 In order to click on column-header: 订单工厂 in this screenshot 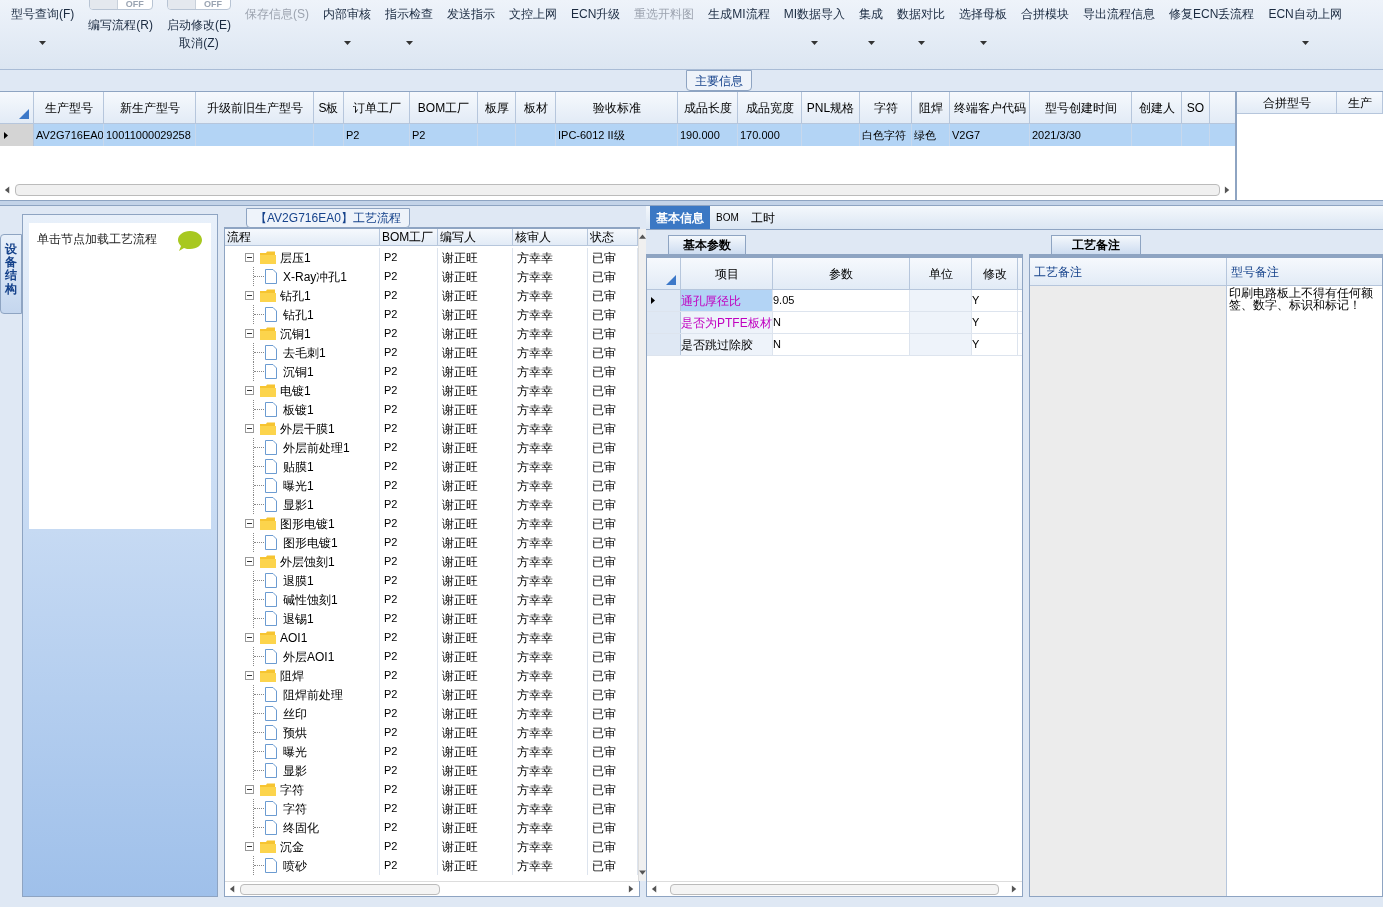, I will do `click(377, 107)`.